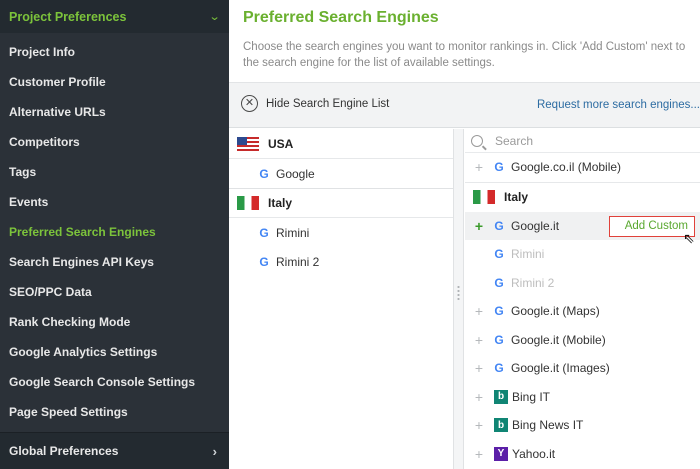  Describe the element at coordinates (248, 143) in the screenshot. I see `usa-flag-icon` at that location.